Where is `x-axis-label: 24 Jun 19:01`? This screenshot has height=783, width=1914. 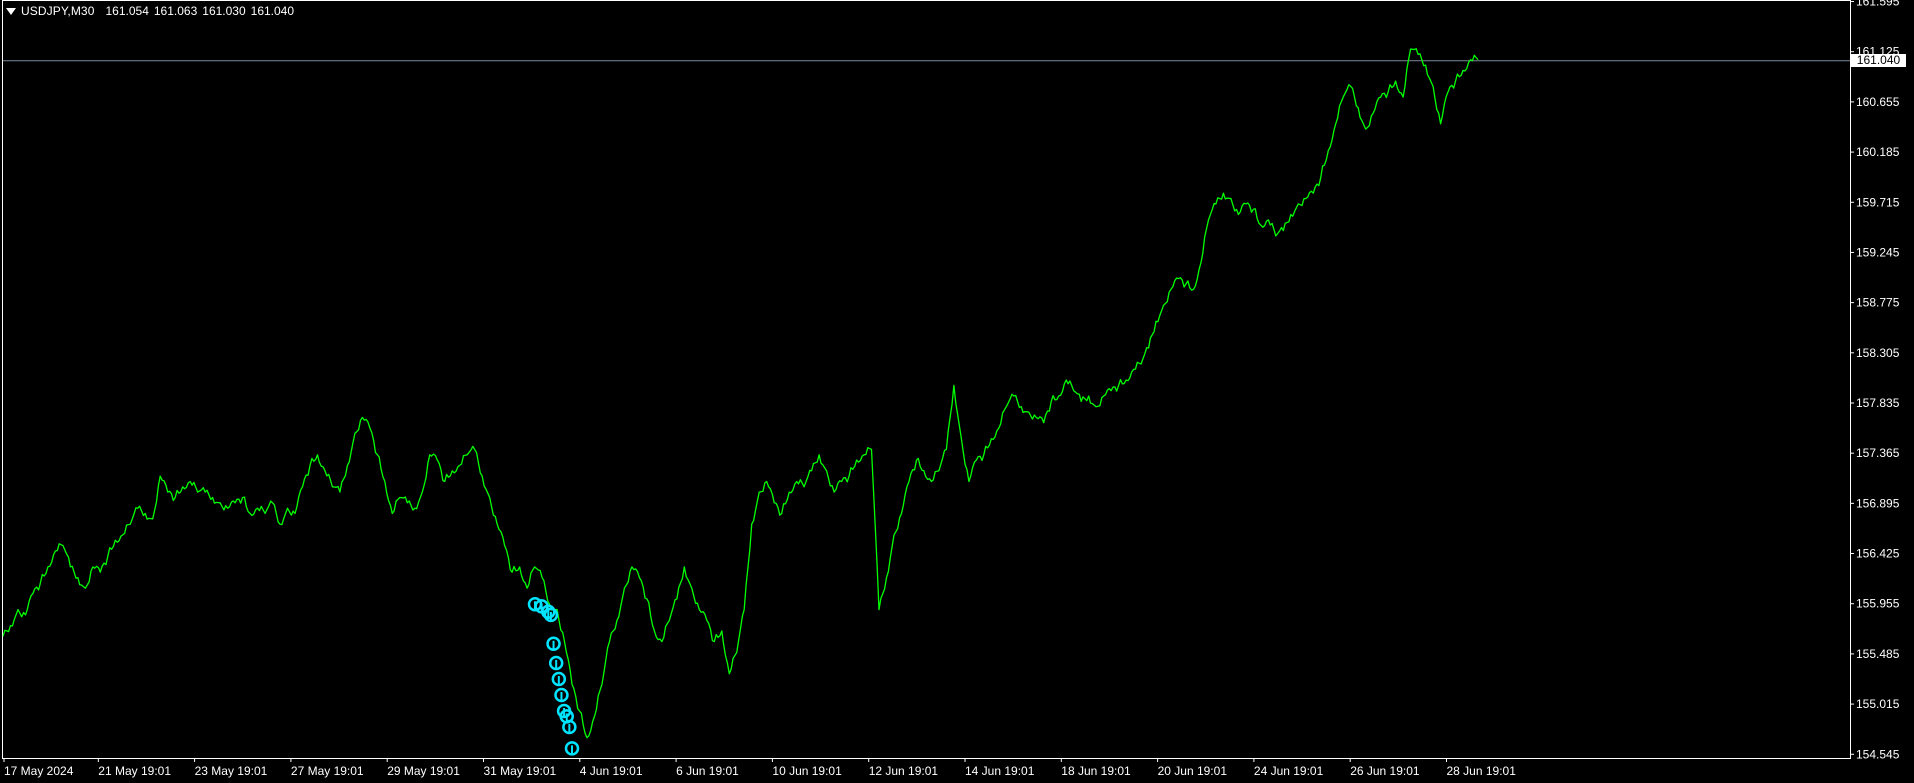
x-axis-label: 24 Jun 19:01 is located at coordinates (1289, 771).